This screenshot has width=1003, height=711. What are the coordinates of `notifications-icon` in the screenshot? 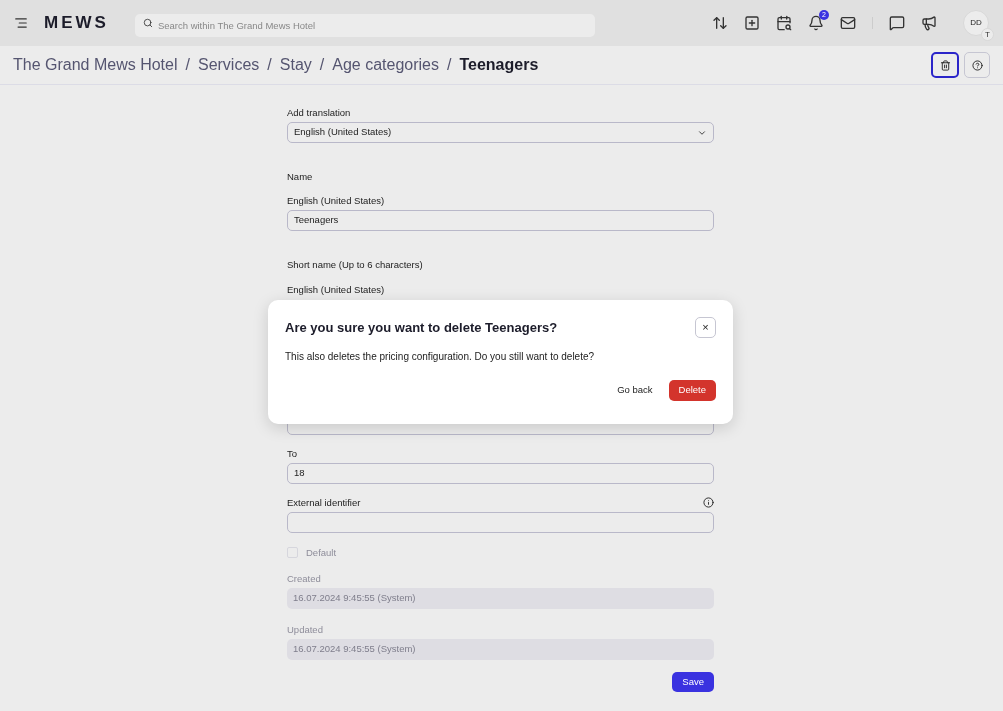 It's located at (816, 23).